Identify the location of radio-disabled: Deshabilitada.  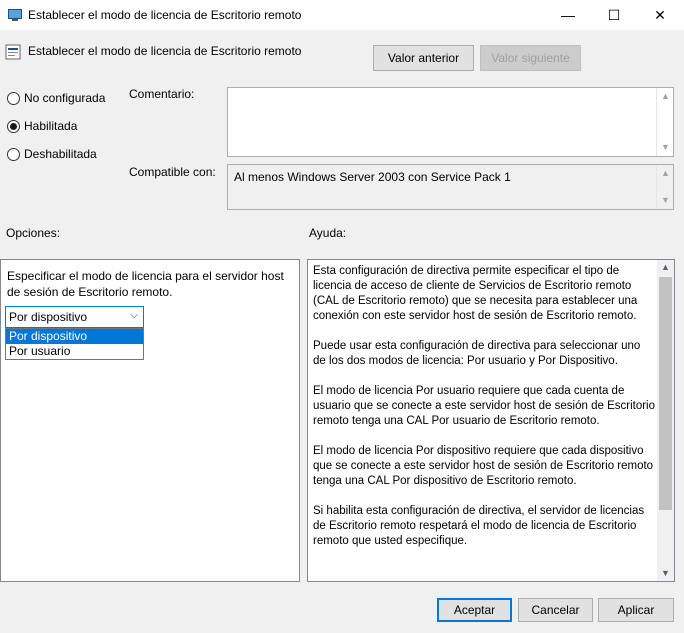
(52, 154).